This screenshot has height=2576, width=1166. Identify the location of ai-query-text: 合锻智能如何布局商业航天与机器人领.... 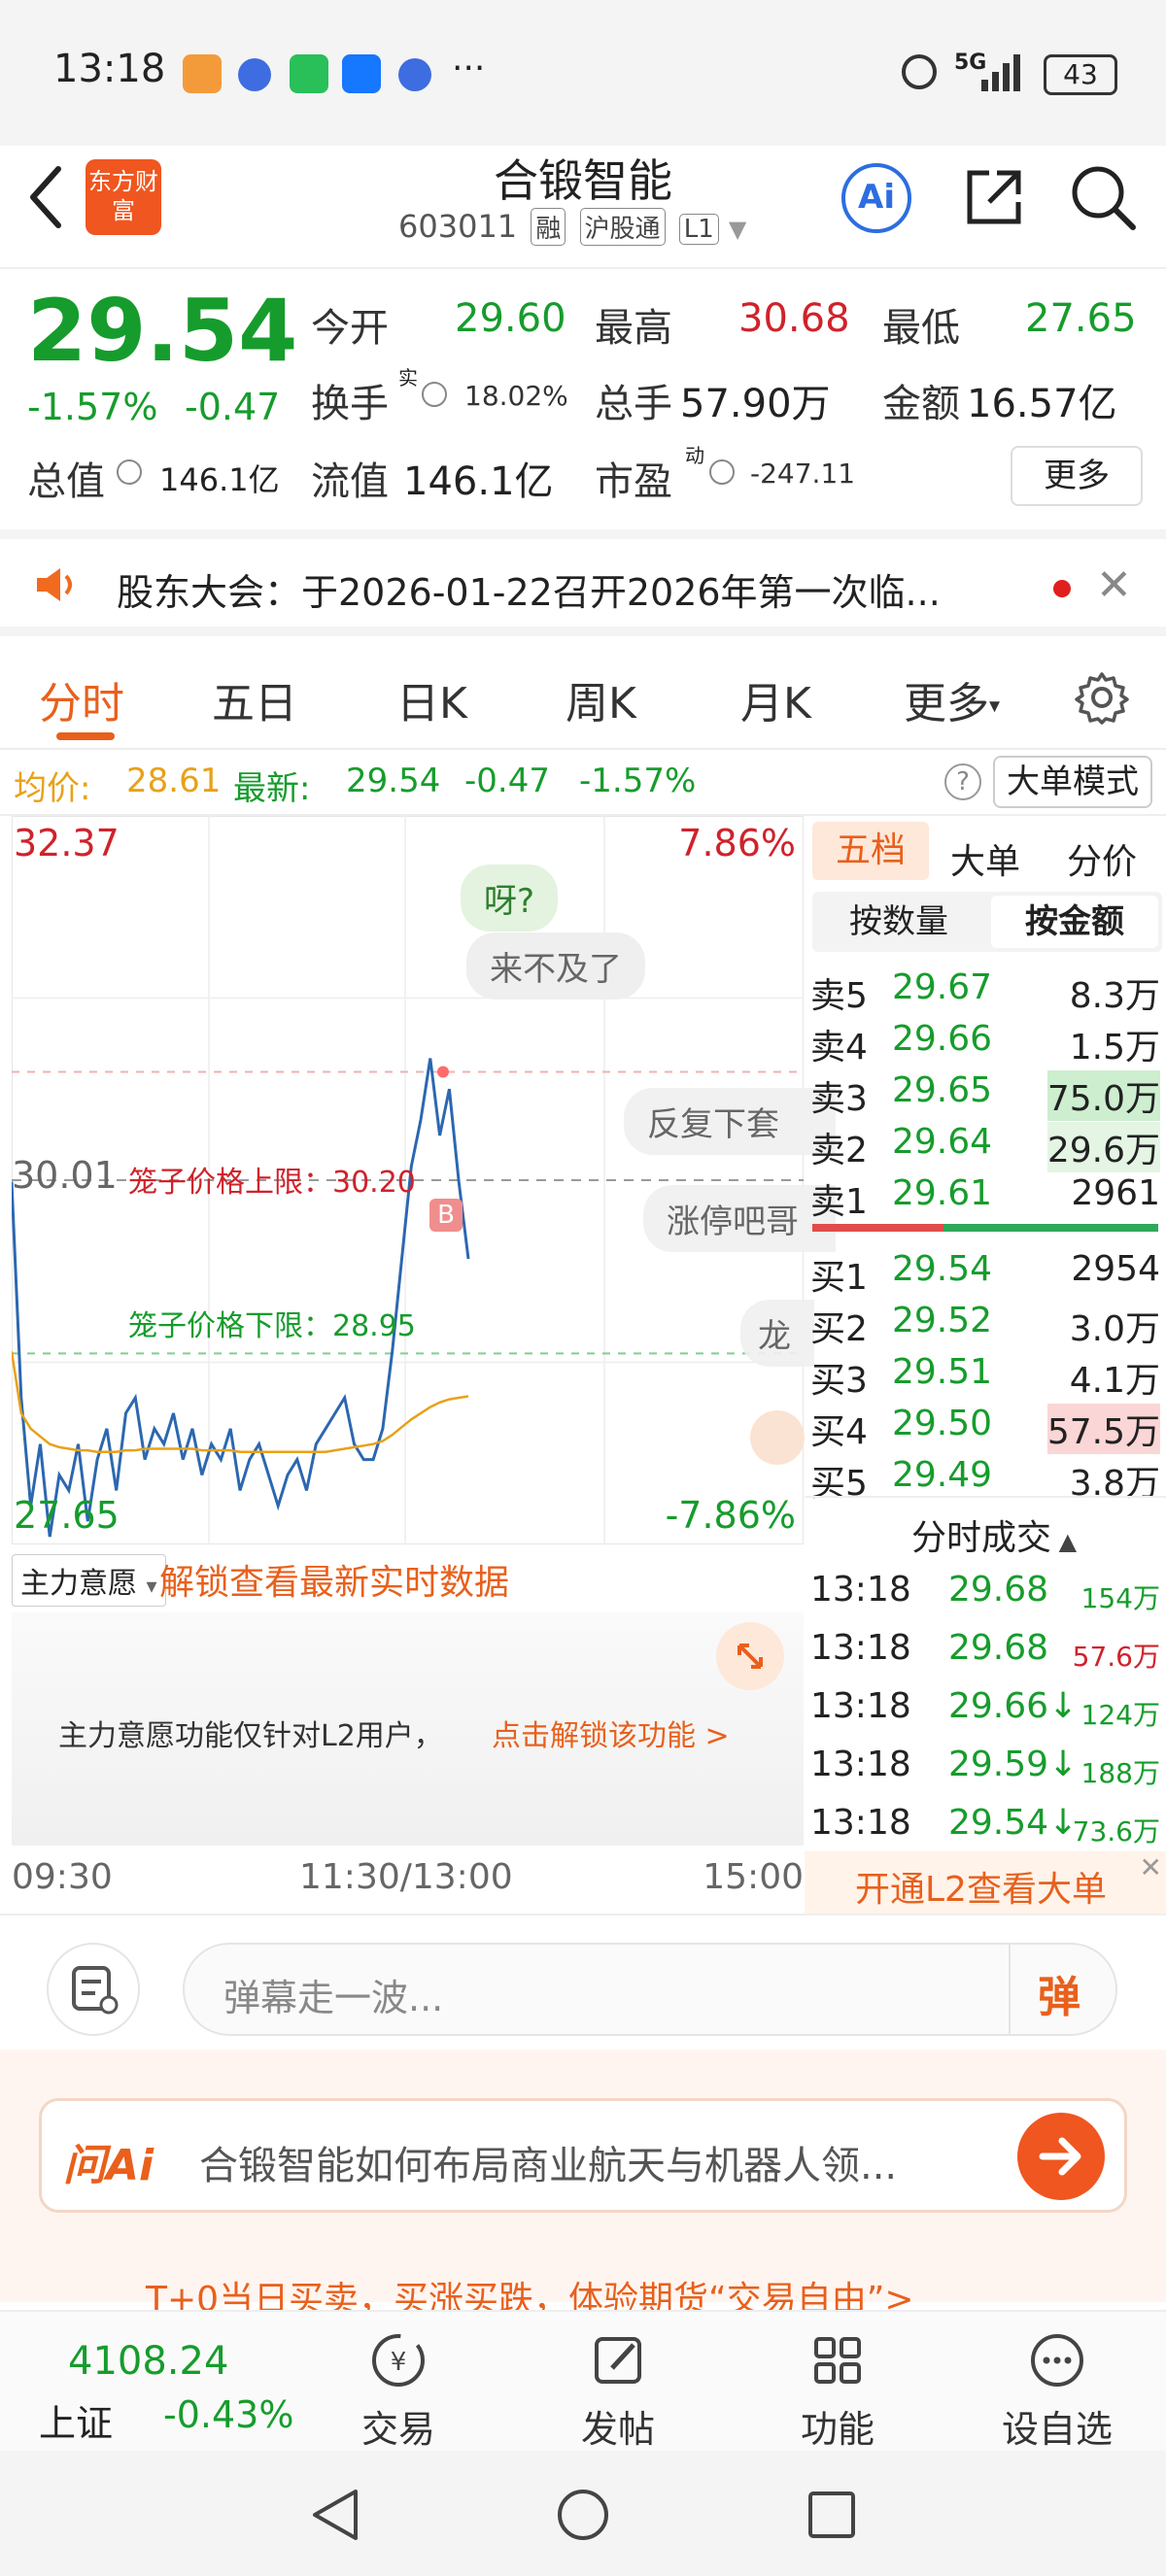
(548, 2166).